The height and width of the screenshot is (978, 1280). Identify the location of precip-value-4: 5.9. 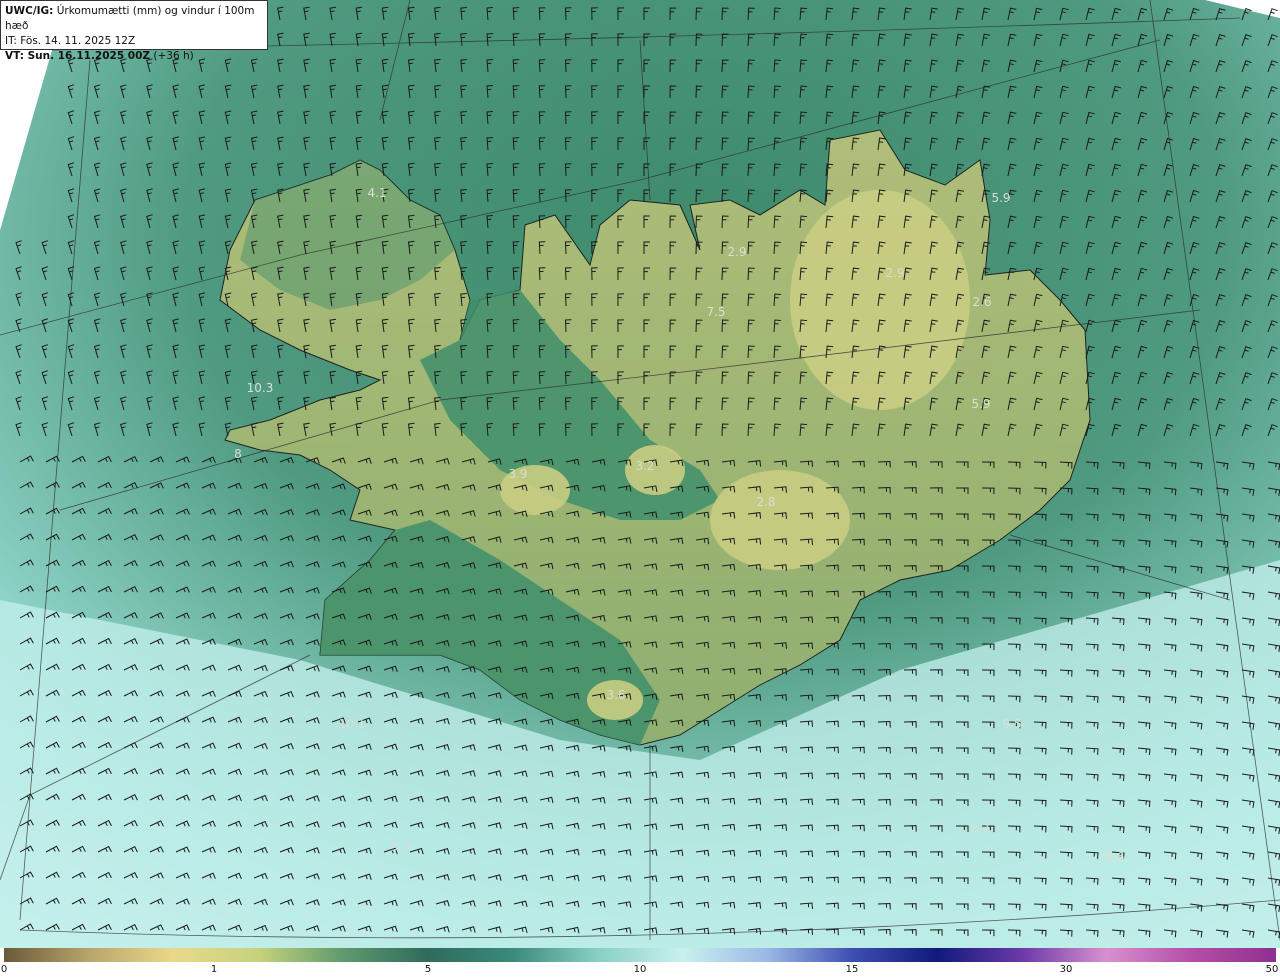
(1000, 198).